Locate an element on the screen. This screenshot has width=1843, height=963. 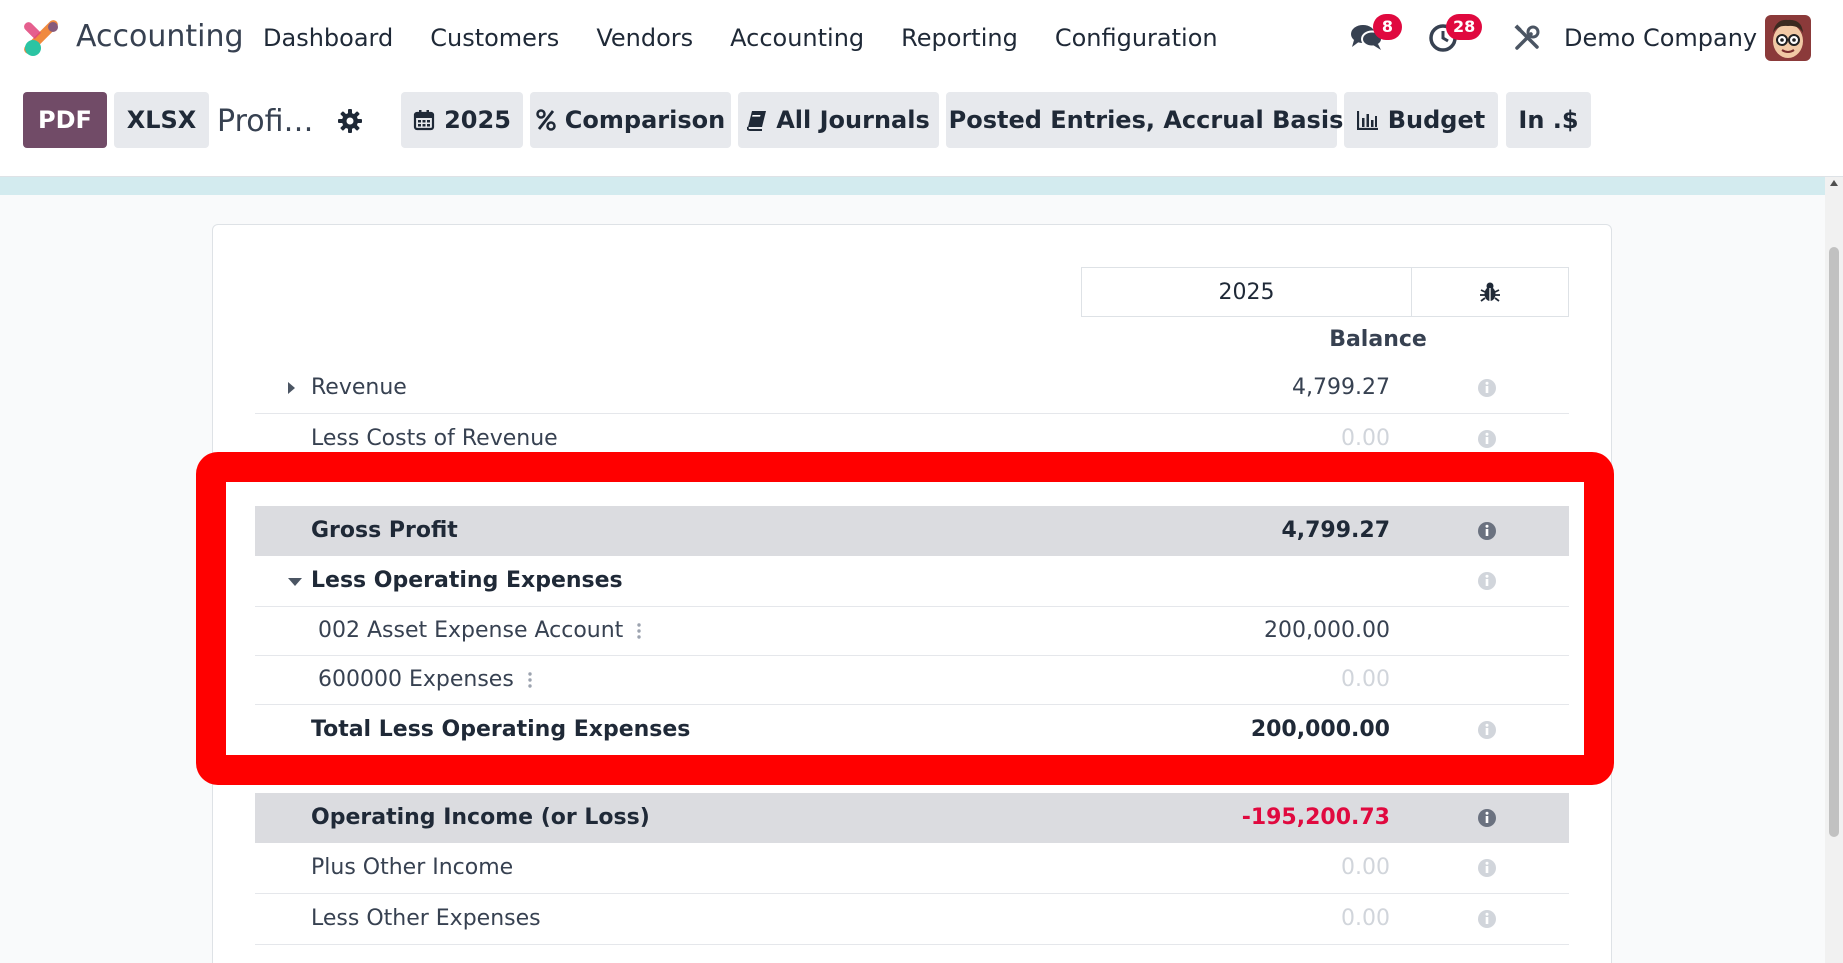
user-avatar is located at coordinates (1788, 38).